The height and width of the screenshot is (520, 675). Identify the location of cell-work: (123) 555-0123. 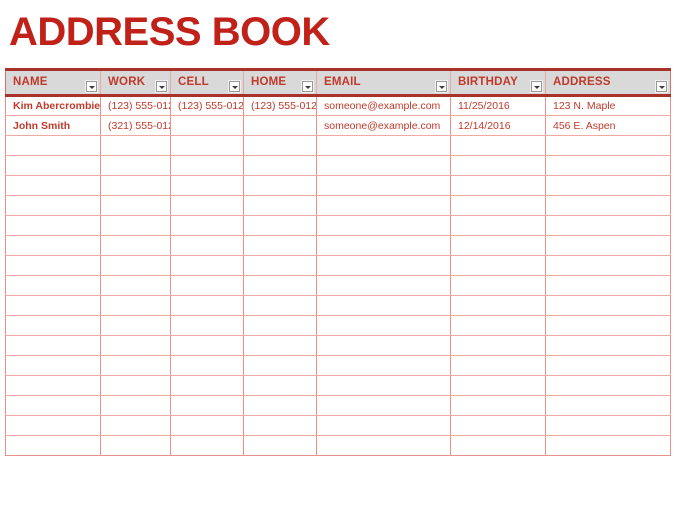
(135, 105).